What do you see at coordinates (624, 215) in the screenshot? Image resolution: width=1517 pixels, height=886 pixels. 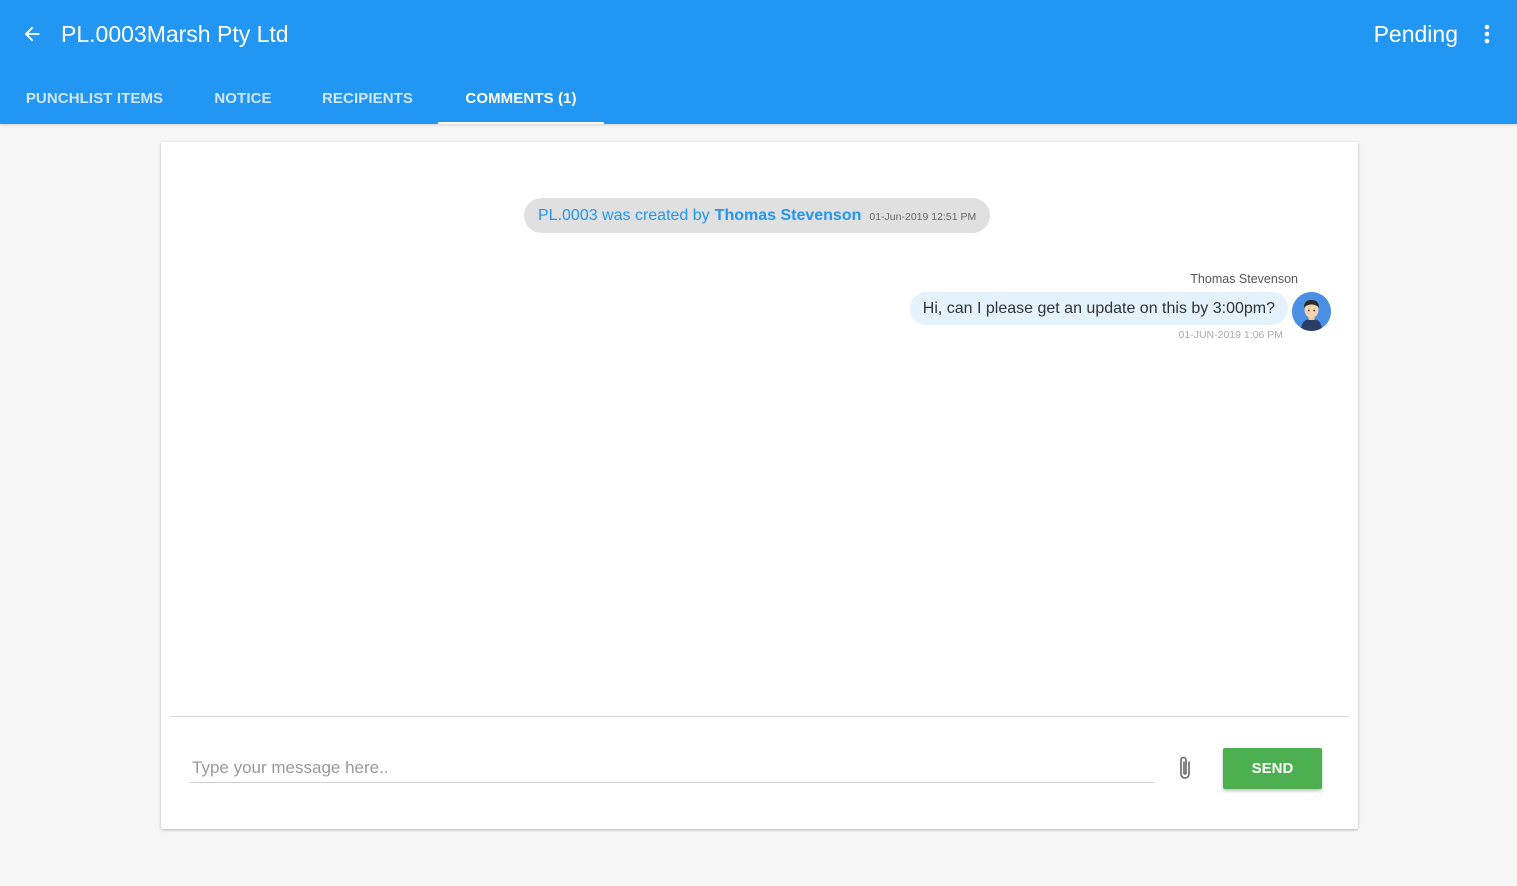 I see `system-message-text: PL.0003 was created by` at bounding box center [624, 215].